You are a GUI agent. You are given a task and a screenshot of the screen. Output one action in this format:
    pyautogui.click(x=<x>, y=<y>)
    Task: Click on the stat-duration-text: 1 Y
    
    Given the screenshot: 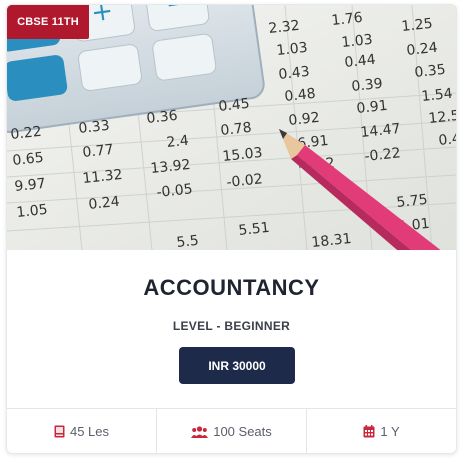 What is the action you would take?
    pyautogui.click(x=390, y=431)
    